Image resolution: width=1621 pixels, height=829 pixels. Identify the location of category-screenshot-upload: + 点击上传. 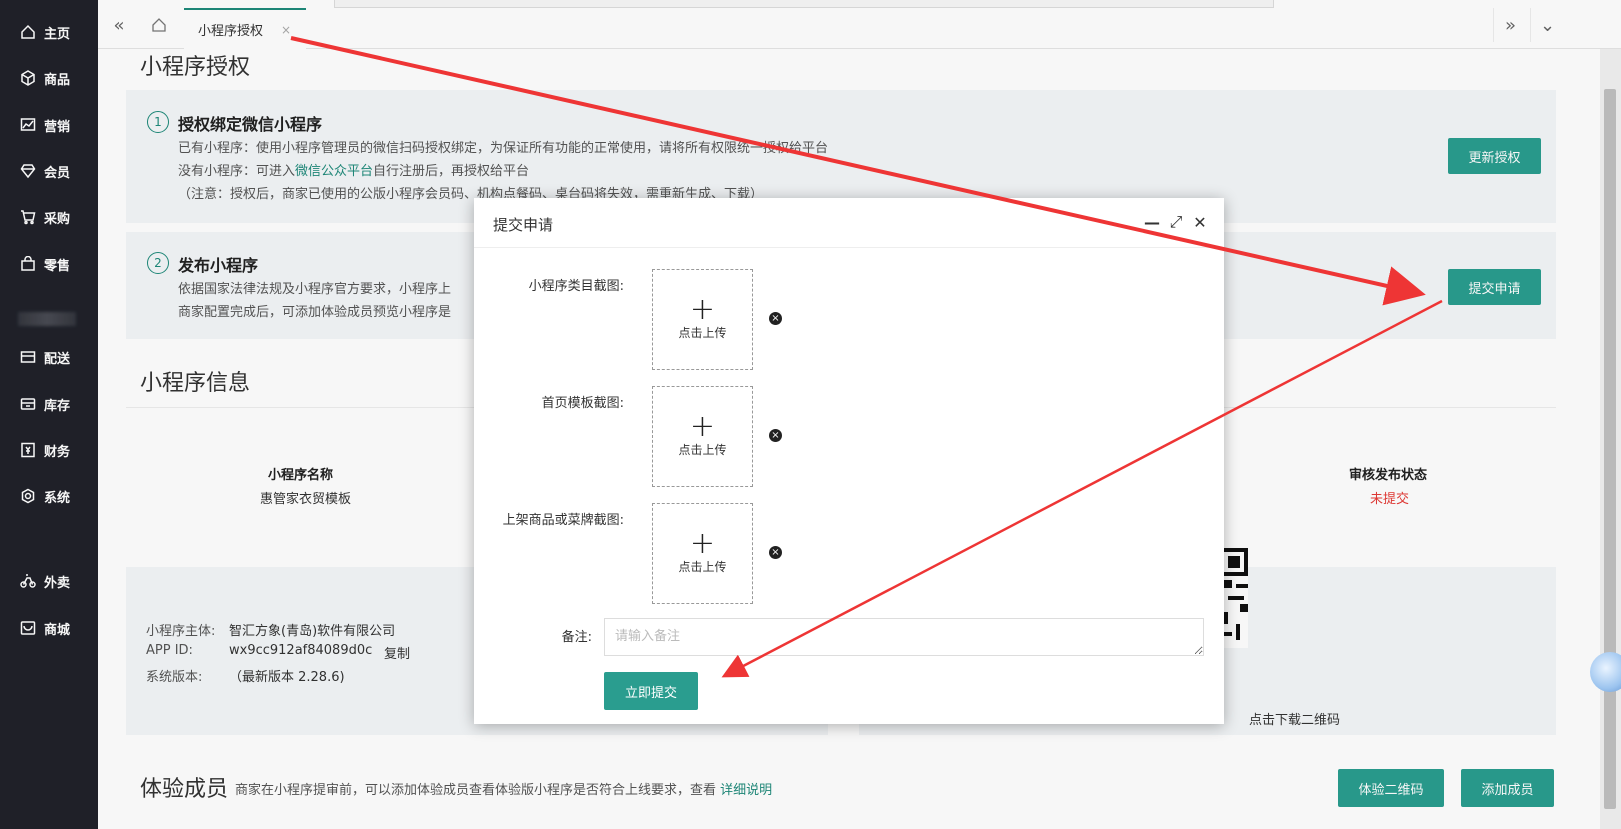
(702, 319).